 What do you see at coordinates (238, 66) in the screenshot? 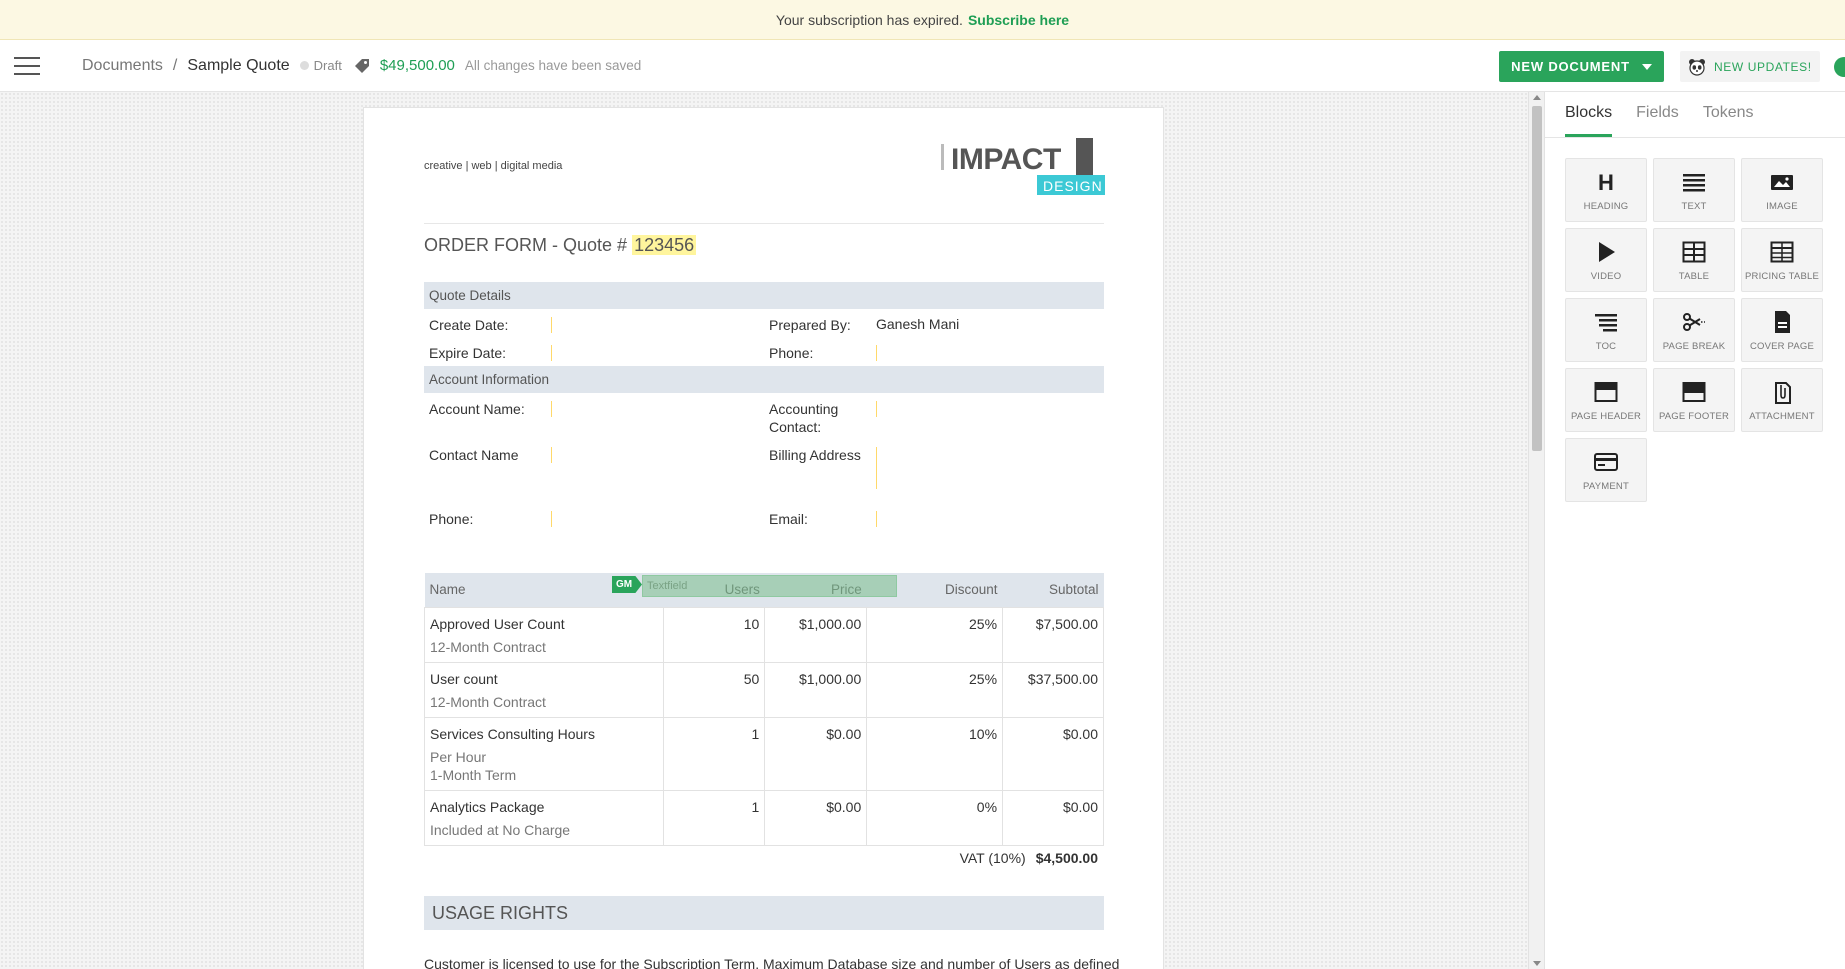
I see `document-title: Sample Quote` at bounding box center [238, 66].